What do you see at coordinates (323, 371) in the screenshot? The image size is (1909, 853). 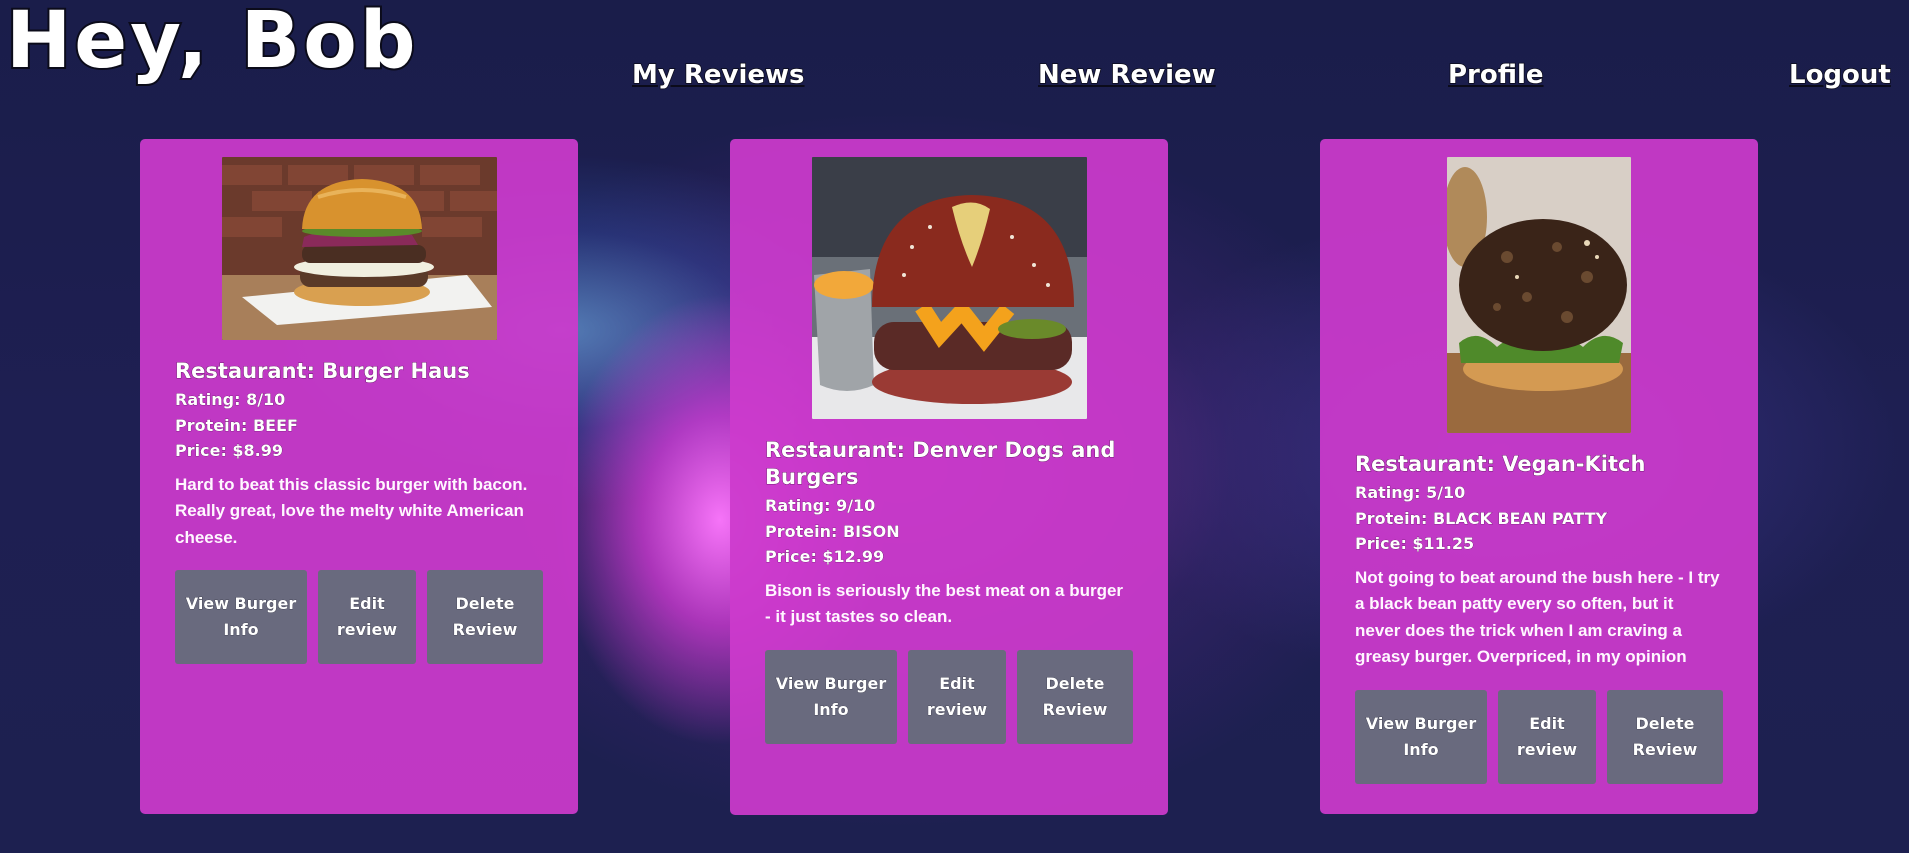 I see `restaurant-name: Restaurant: Burger Haus` at bounding box center [323, 371].